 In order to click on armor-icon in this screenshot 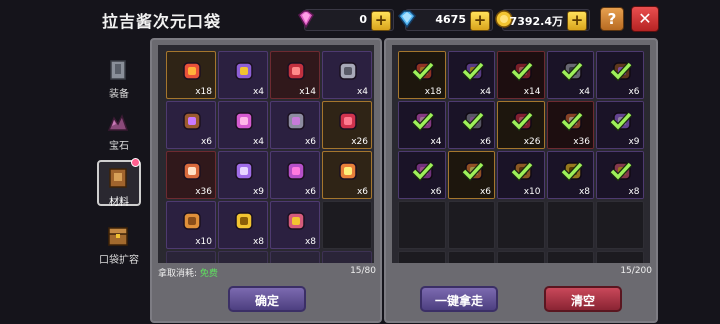, I will do `click(118, 70)`.